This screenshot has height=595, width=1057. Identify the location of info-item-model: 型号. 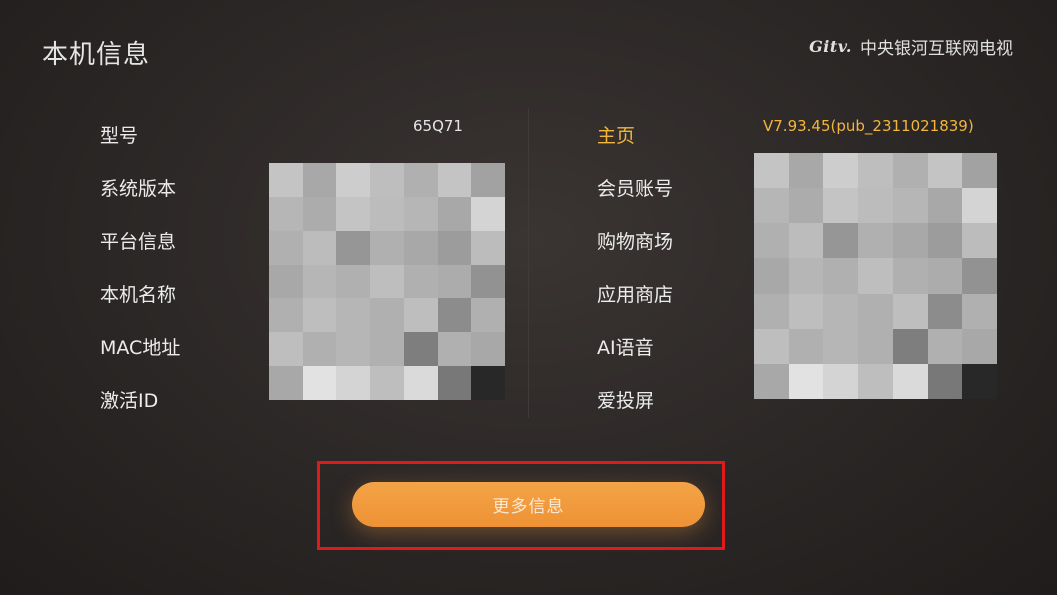
(140, 134).